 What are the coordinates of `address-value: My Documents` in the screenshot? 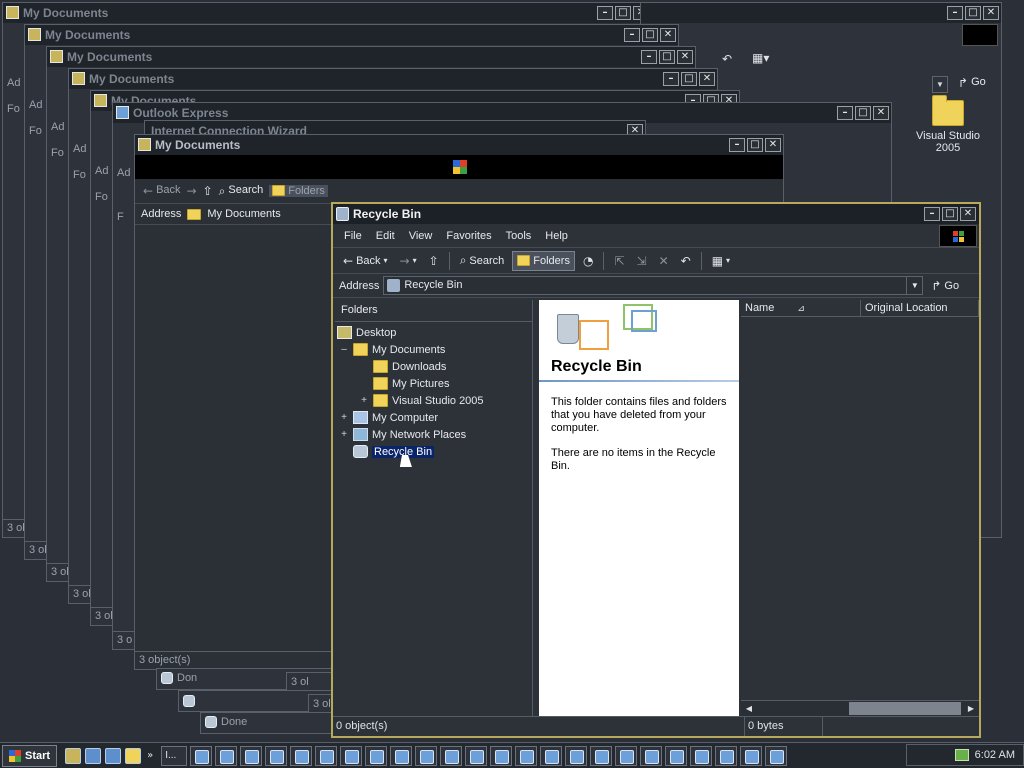 It's located at (243, 214).